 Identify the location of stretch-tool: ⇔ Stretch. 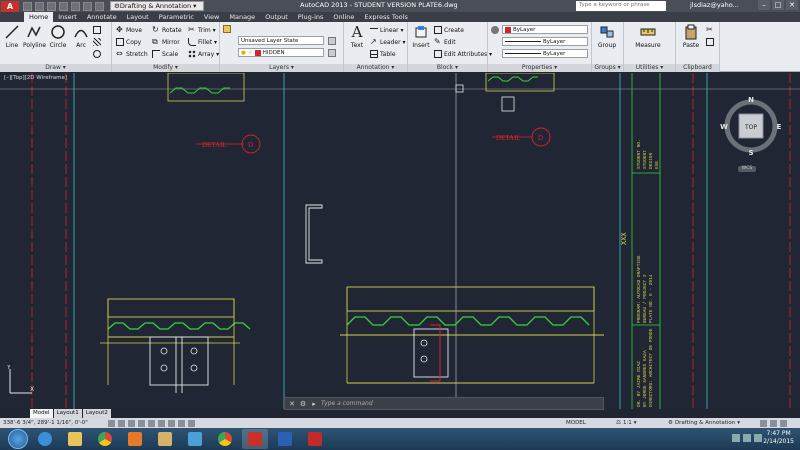
(132, 54).